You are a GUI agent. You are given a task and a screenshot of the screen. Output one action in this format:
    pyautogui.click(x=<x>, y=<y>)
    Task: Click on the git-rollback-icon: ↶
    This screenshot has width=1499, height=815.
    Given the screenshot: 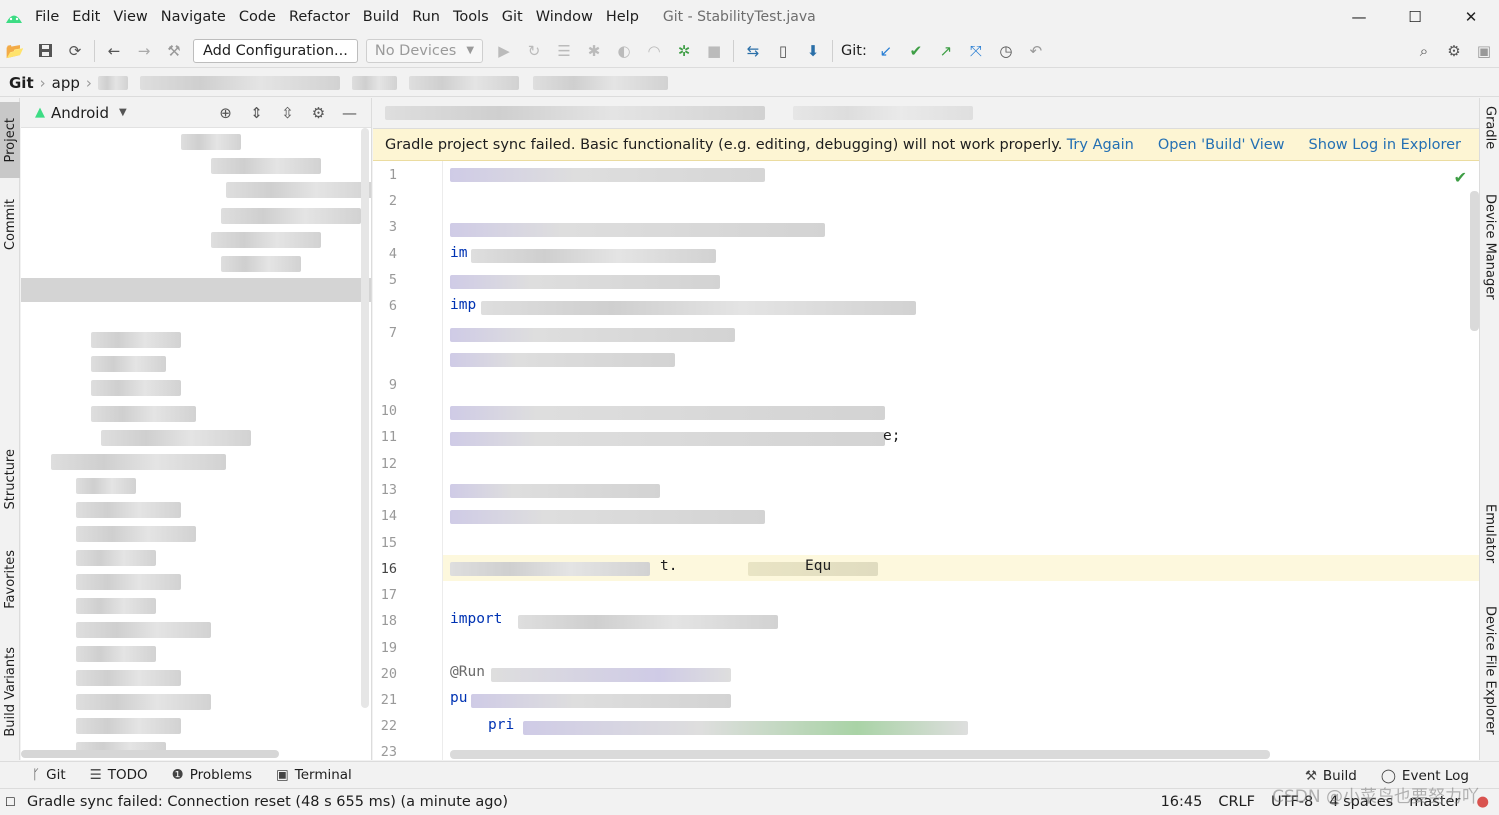 What is the action you would take?
    pyautogui.click(x=1036, y=51)
    